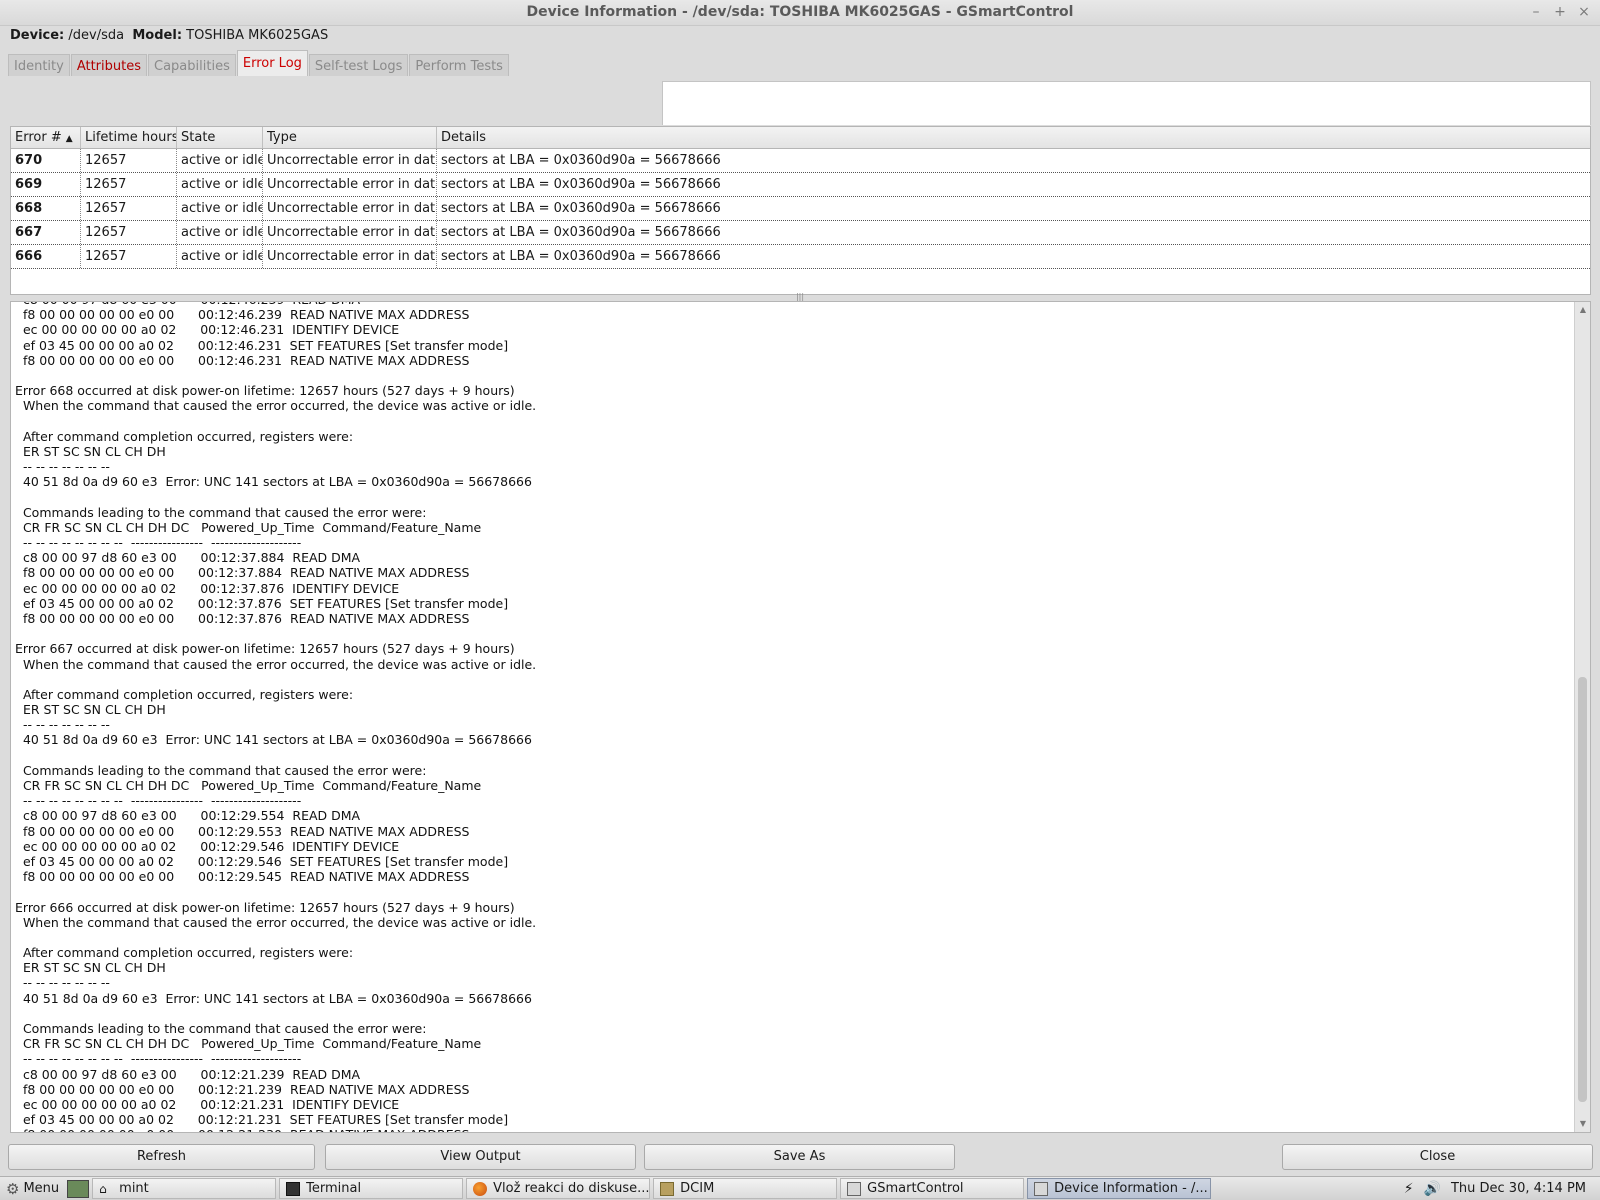 This screenshot has width=1600, height=1200. I want to click on tab-identity: Identity, so click(39, 65).